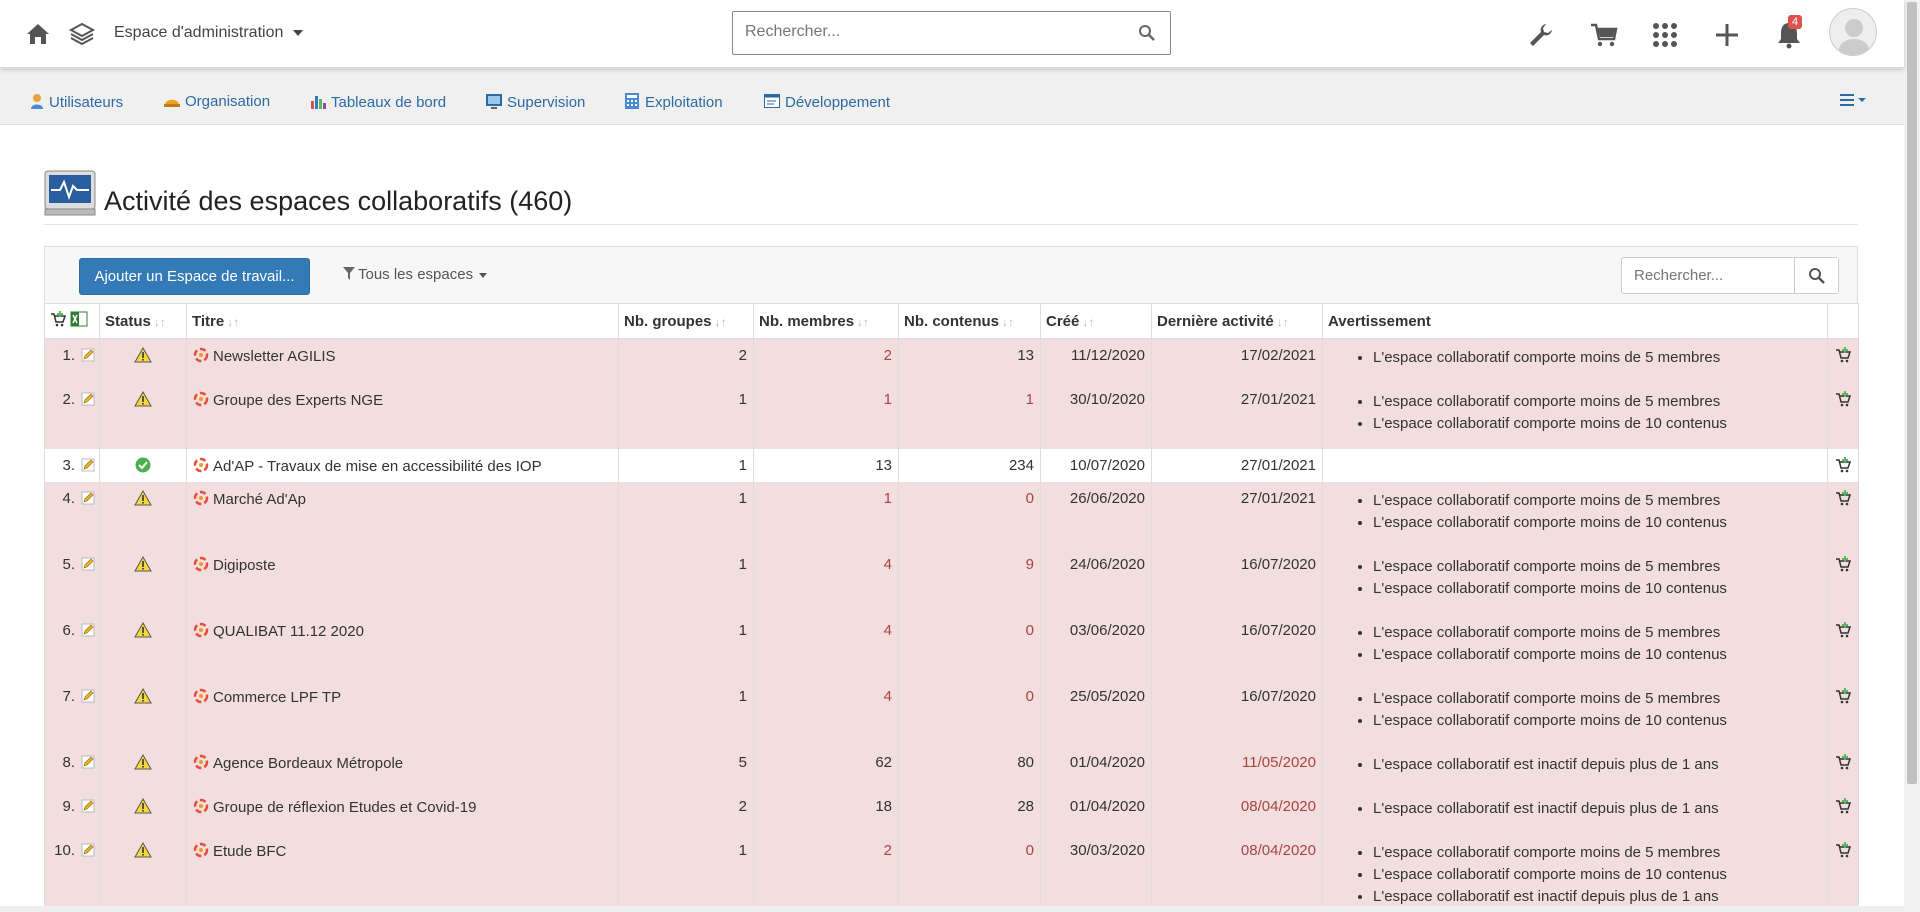  What do you see at coordinates (402, 514) in the screenshot?
I see `title-cell: Marché Ad'Ap` at bounding box center [402, 514].